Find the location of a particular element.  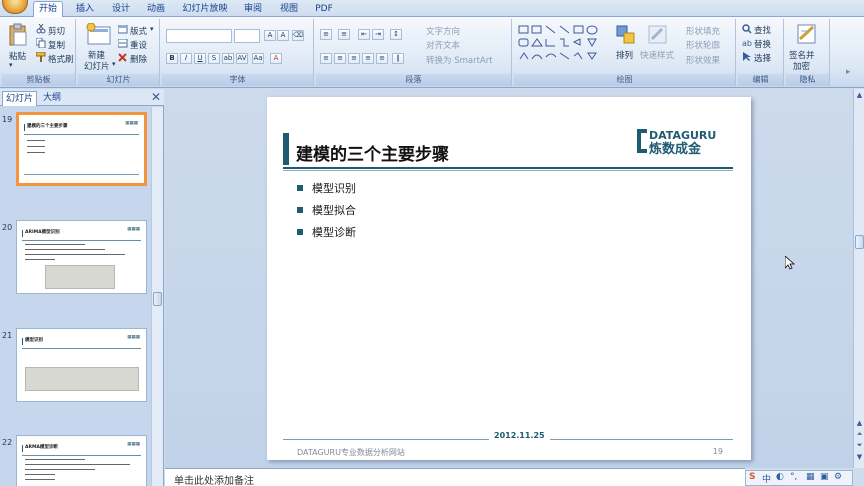

columns-button: ∥ is located at coordinates (398, 58).